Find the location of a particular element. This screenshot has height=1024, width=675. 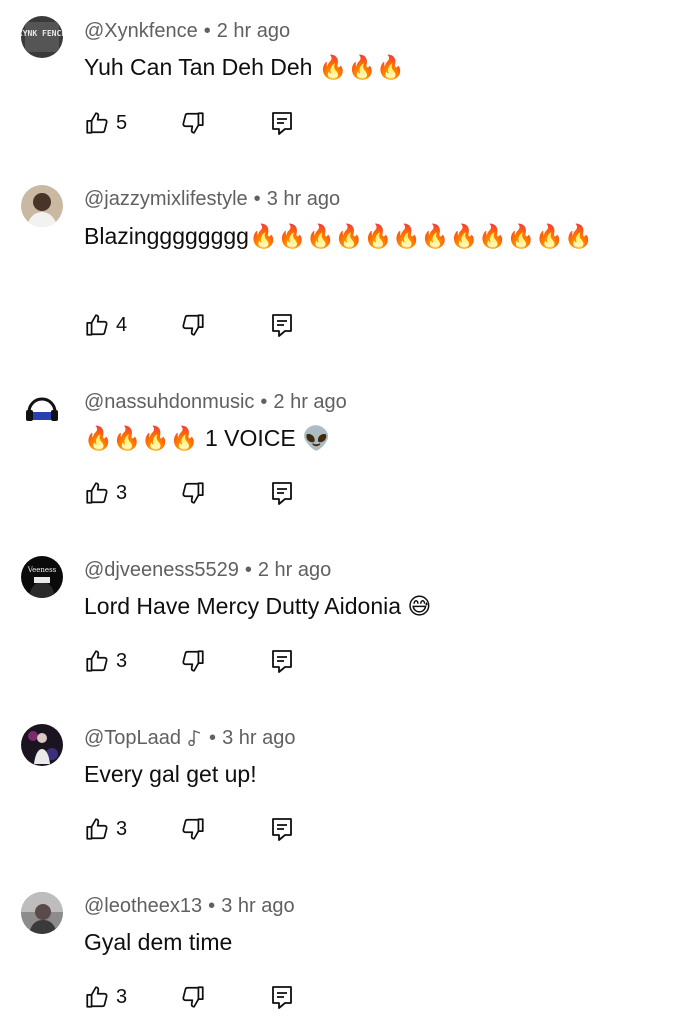

comment-meta: @TopLaad • 3 hr ago is located at coordinates (189, 738).